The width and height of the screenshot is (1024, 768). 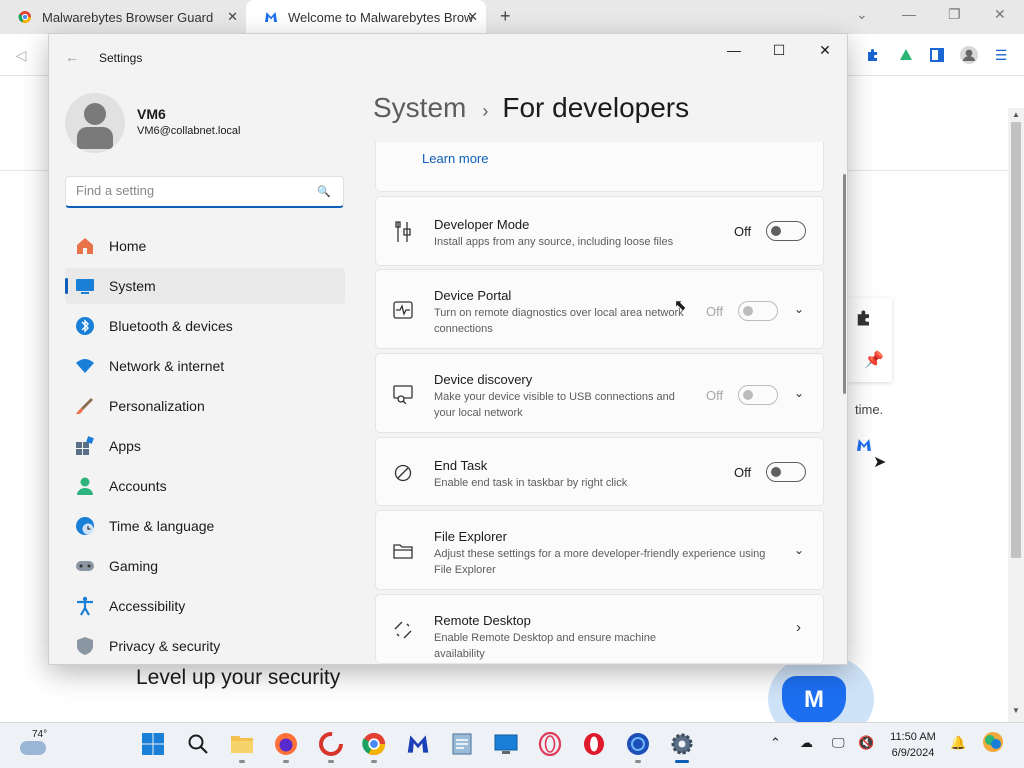 What do you see at coordinates (286, 747) in the screenshot?
I see `taskbar-firefox` at bounding box center [286, 747].